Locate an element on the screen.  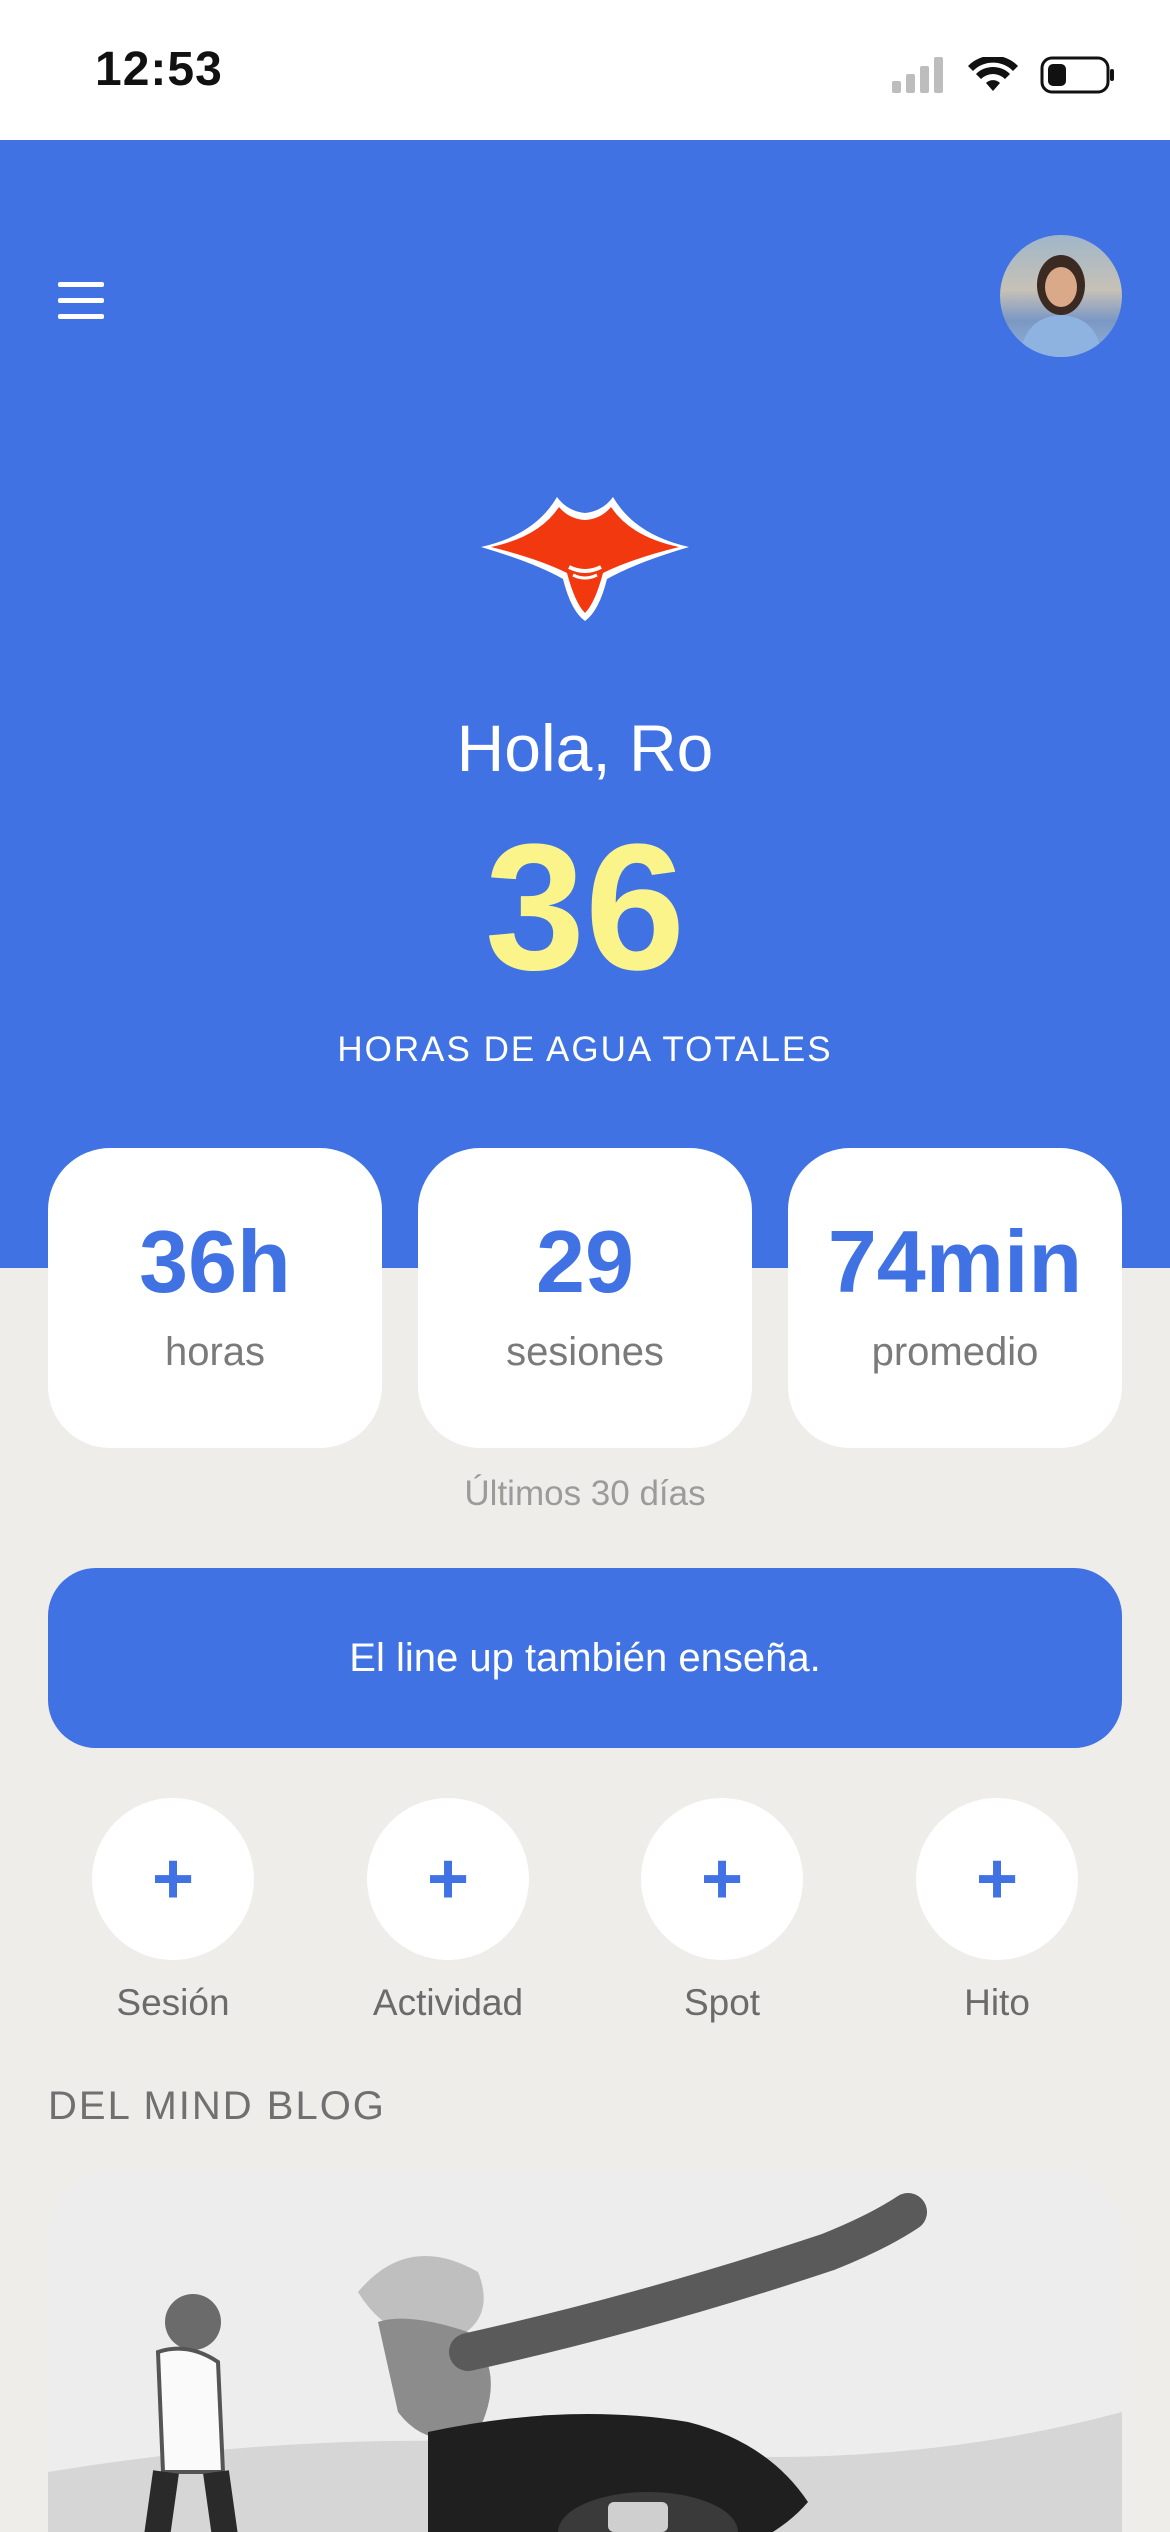
quote-banner: El line up también enseña. is located at coordinates (585, 1658).